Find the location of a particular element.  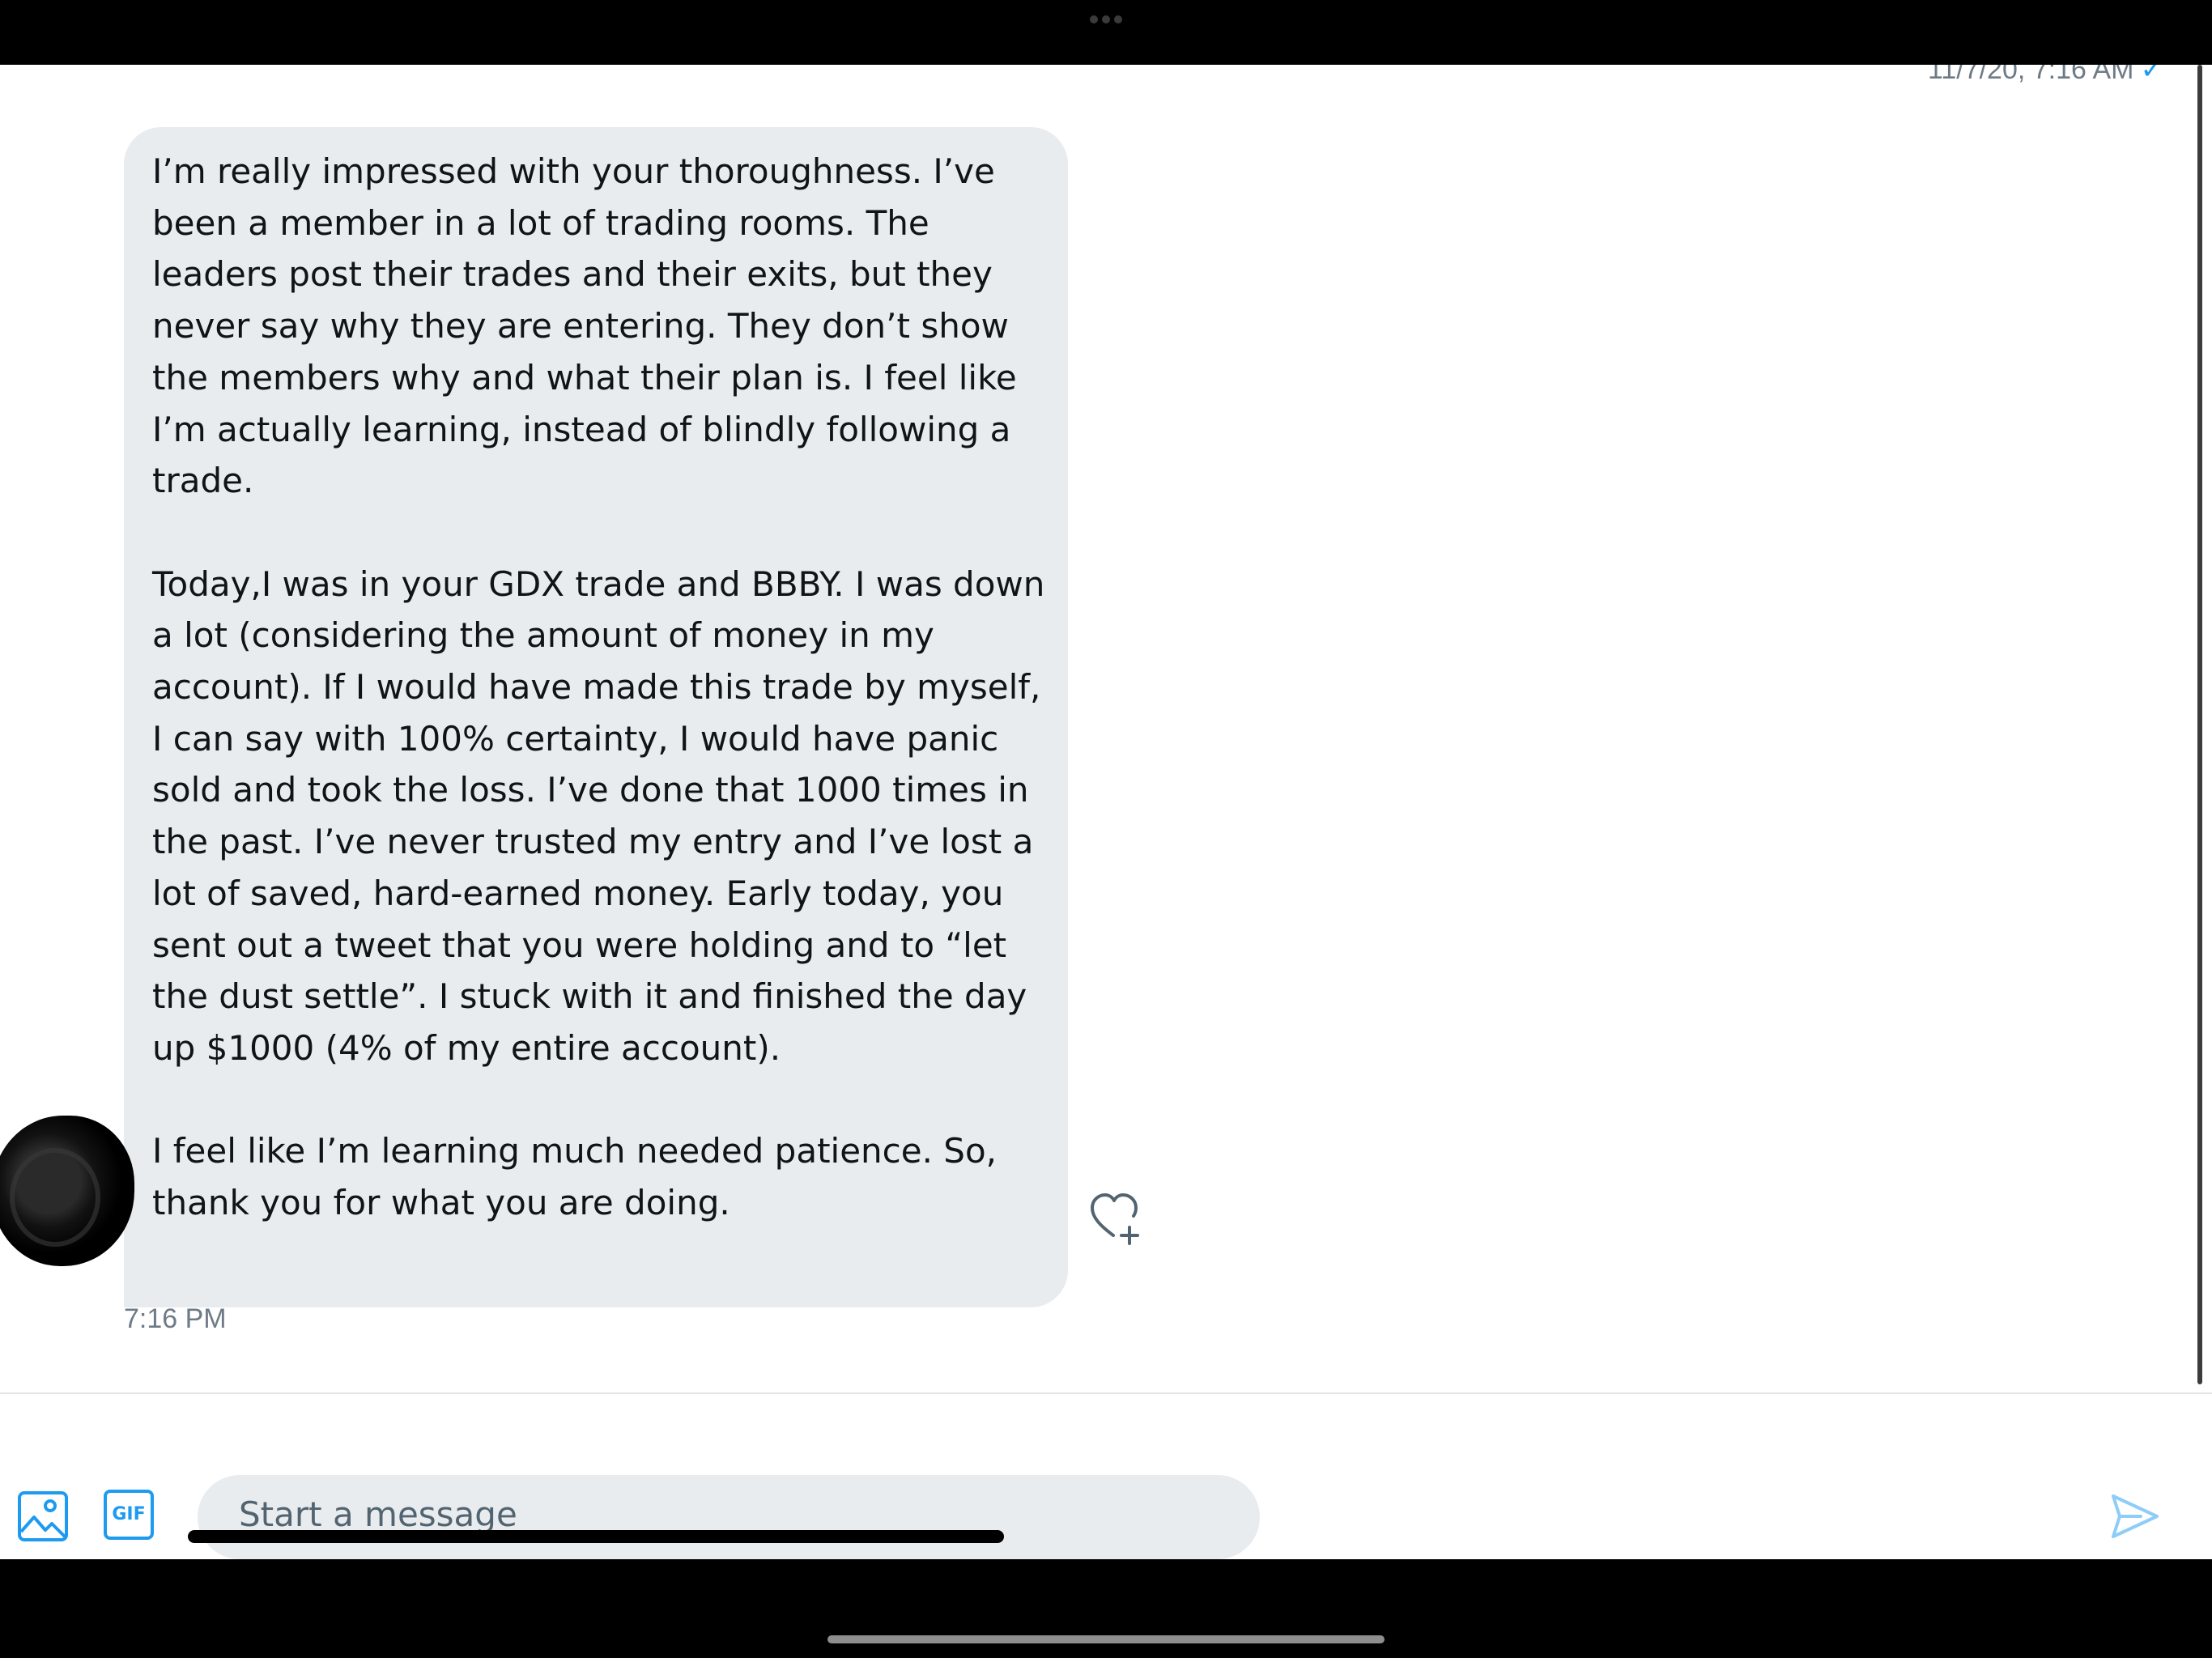

gif-label: GIF is located at coordinates (129, 1515).